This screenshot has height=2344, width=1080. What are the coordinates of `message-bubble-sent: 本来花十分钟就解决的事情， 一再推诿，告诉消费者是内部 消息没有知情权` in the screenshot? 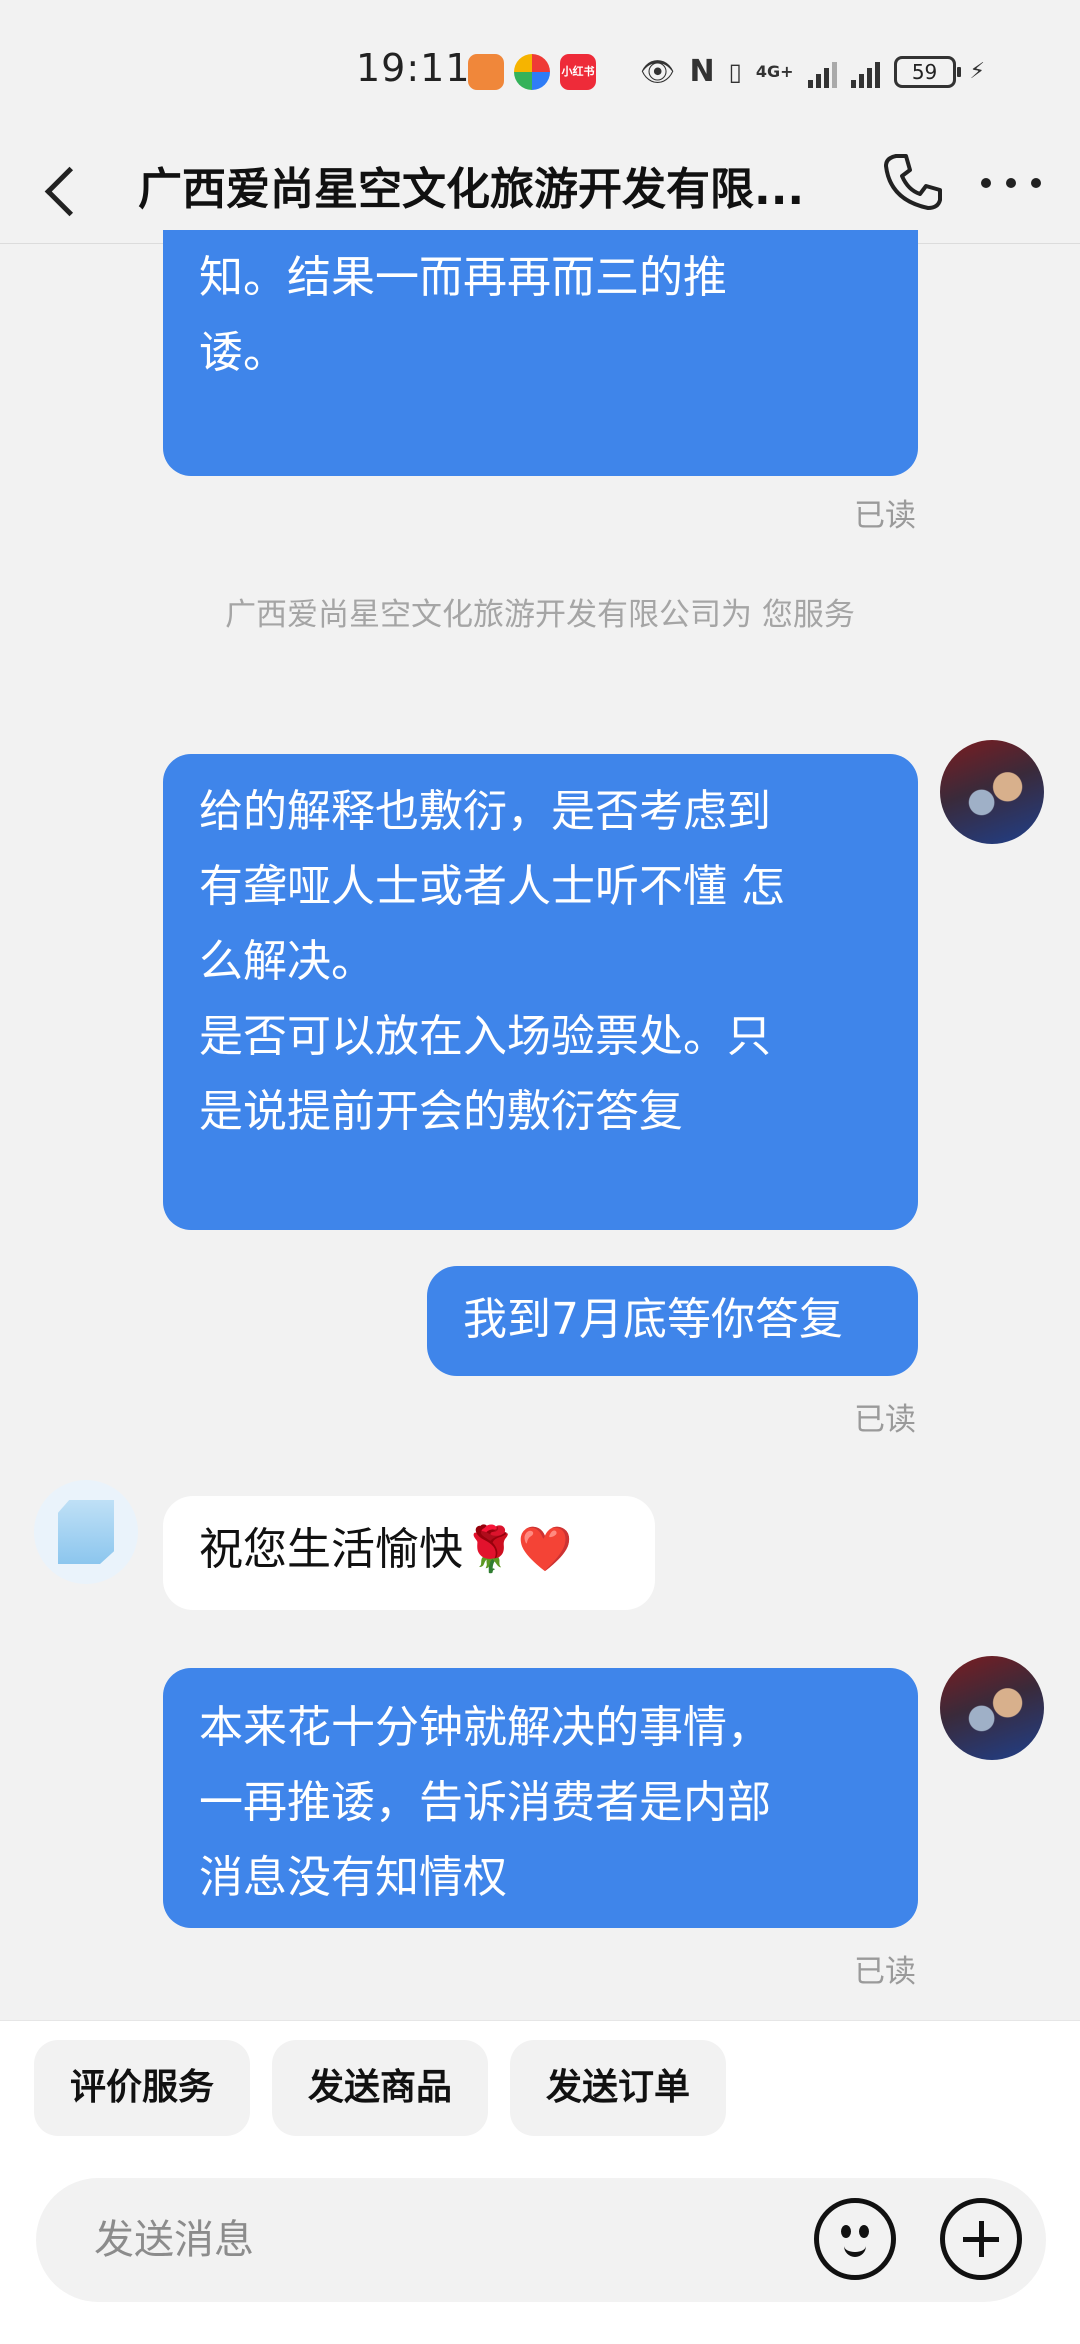 It's located at (540, 1798).